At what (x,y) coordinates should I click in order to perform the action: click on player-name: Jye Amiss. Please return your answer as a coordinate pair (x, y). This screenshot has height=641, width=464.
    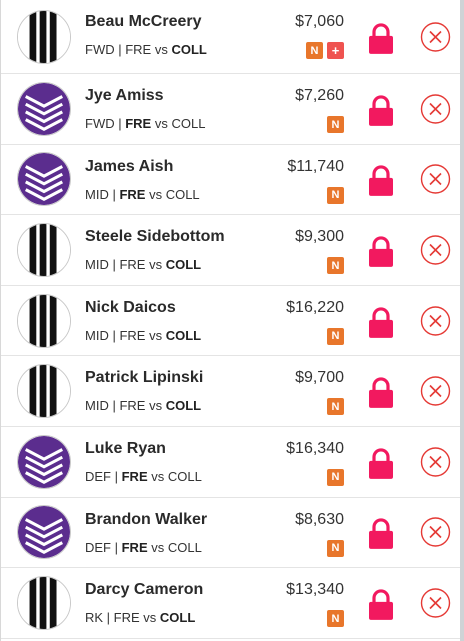
    Looking at the image, I should click on (124, 96).